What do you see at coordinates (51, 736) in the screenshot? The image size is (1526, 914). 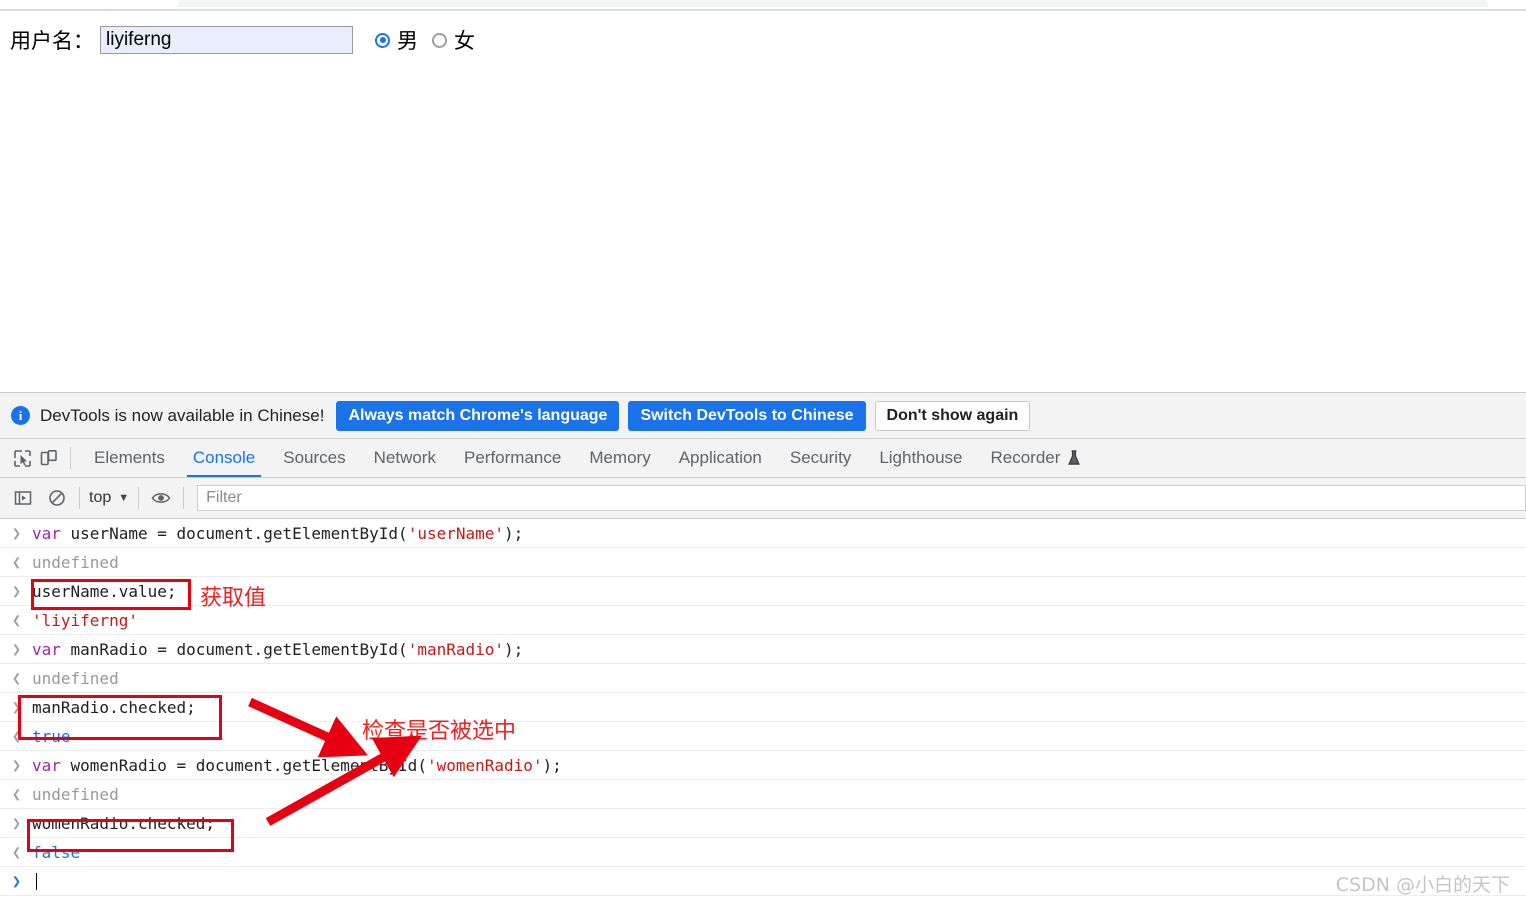 I see `console-text: true` at bounding box center [51, 736].